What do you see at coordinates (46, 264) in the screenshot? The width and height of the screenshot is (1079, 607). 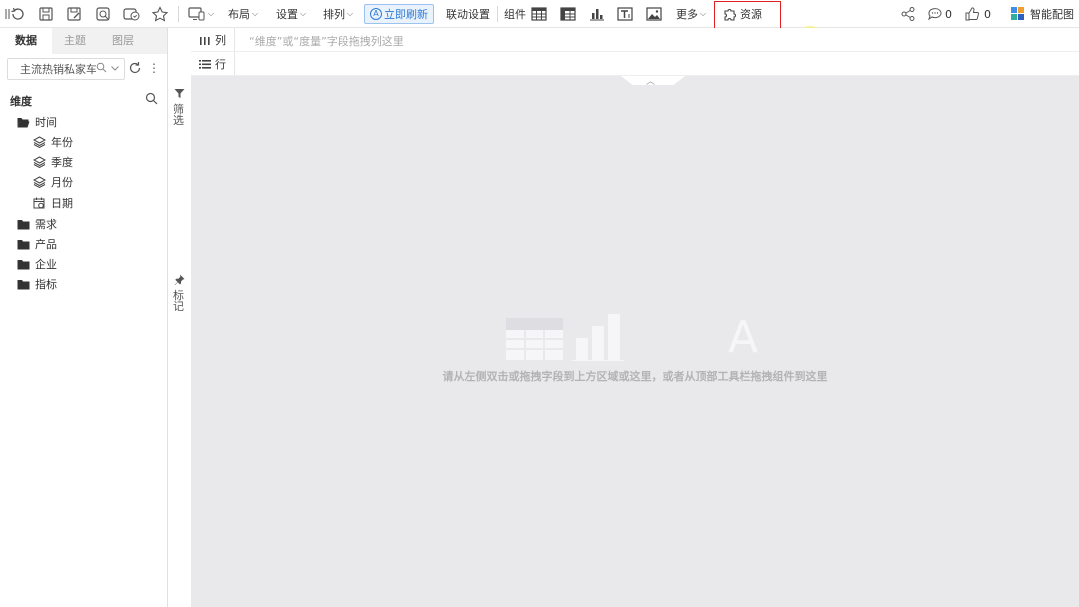 I see `tree-label: 企业` at bounding box center [46, 264].